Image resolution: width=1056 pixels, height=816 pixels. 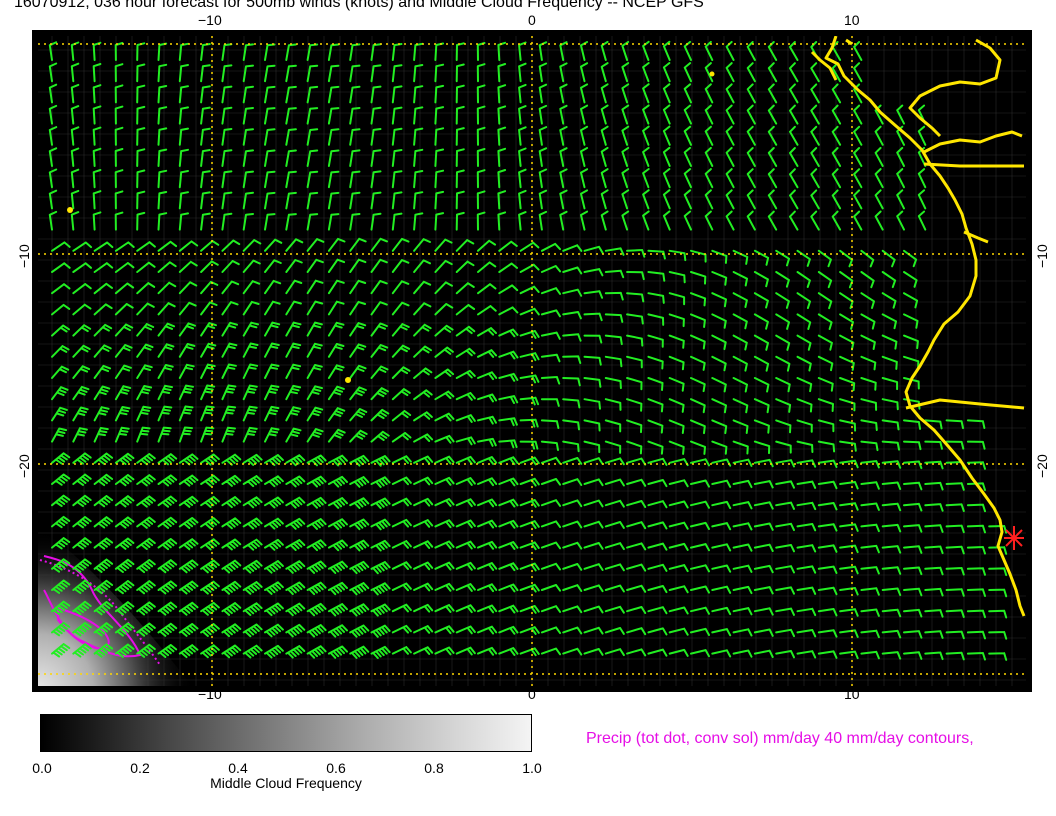 What do you see at coordinates (532, 694) in the screenshot?
I see `x-bottom-tick: 0` at bounding box center [532, 694].